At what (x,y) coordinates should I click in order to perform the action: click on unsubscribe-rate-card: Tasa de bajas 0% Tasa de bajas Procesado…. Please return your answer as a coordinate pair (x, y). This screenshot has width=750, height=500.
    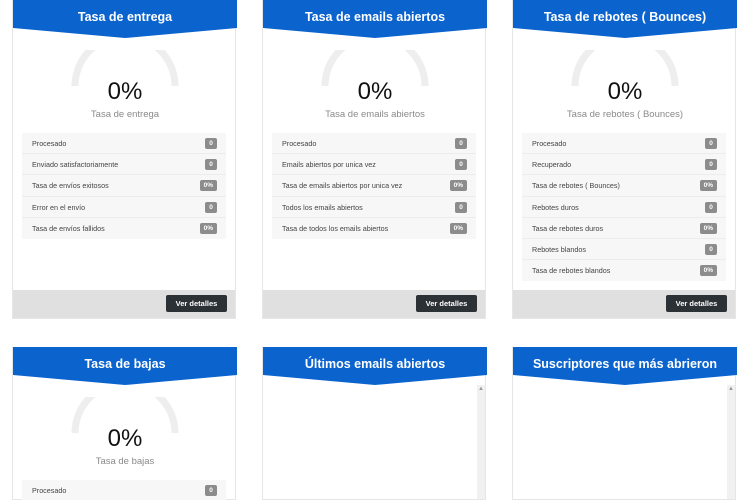
    Looking at the image, I should click on (124, 423).